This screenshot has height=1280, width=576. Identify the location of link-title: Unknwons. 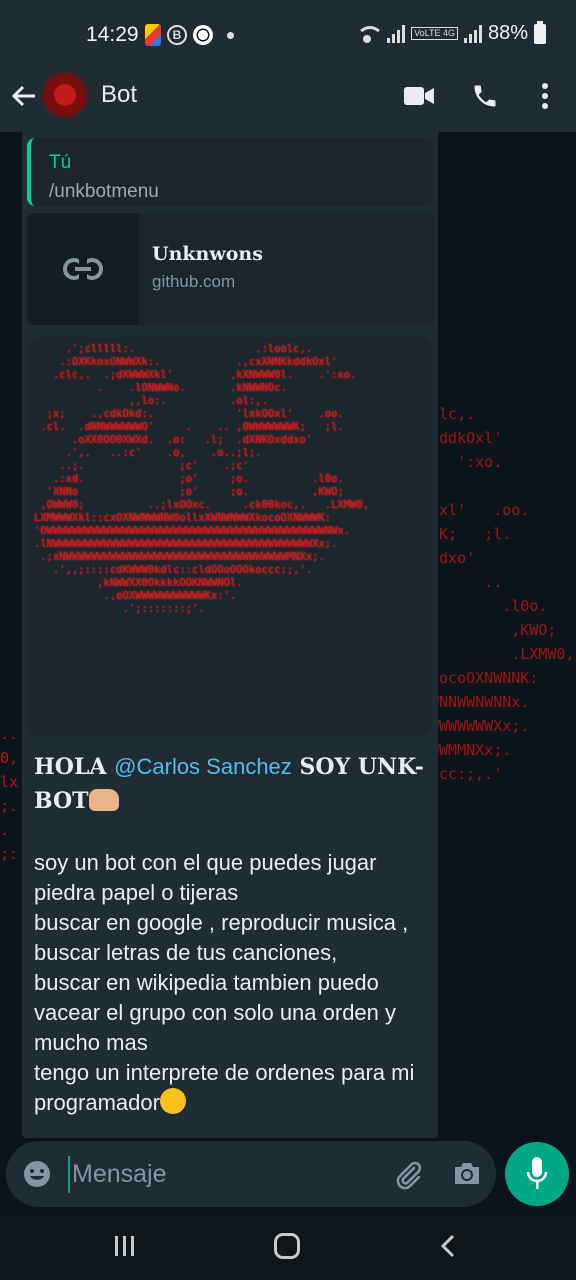
(207, 254).